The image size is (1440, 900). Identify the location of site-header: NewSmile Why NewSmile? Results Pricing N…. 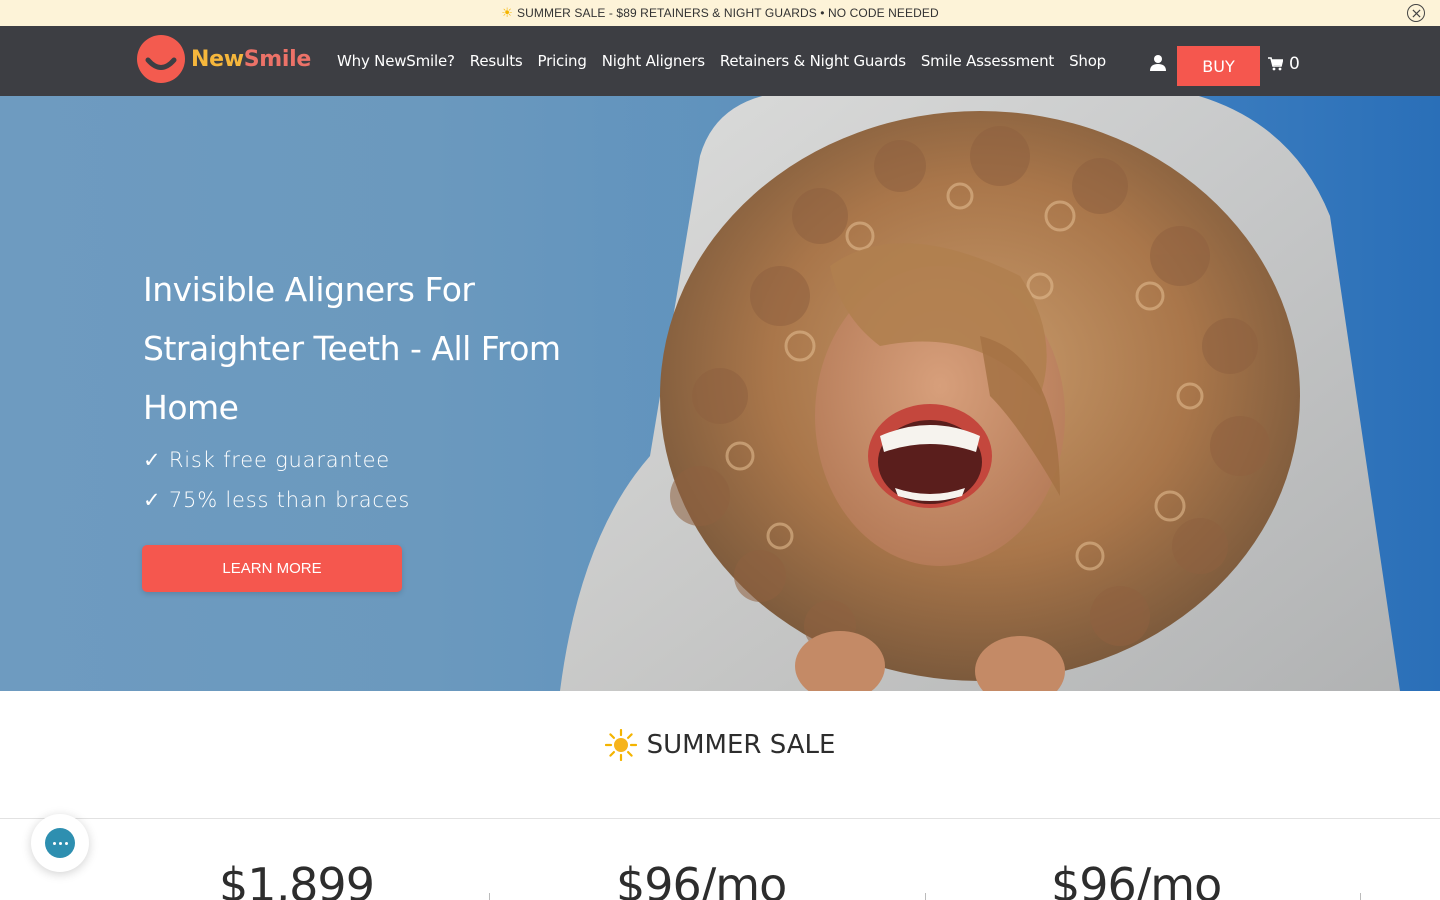
(720, 61).